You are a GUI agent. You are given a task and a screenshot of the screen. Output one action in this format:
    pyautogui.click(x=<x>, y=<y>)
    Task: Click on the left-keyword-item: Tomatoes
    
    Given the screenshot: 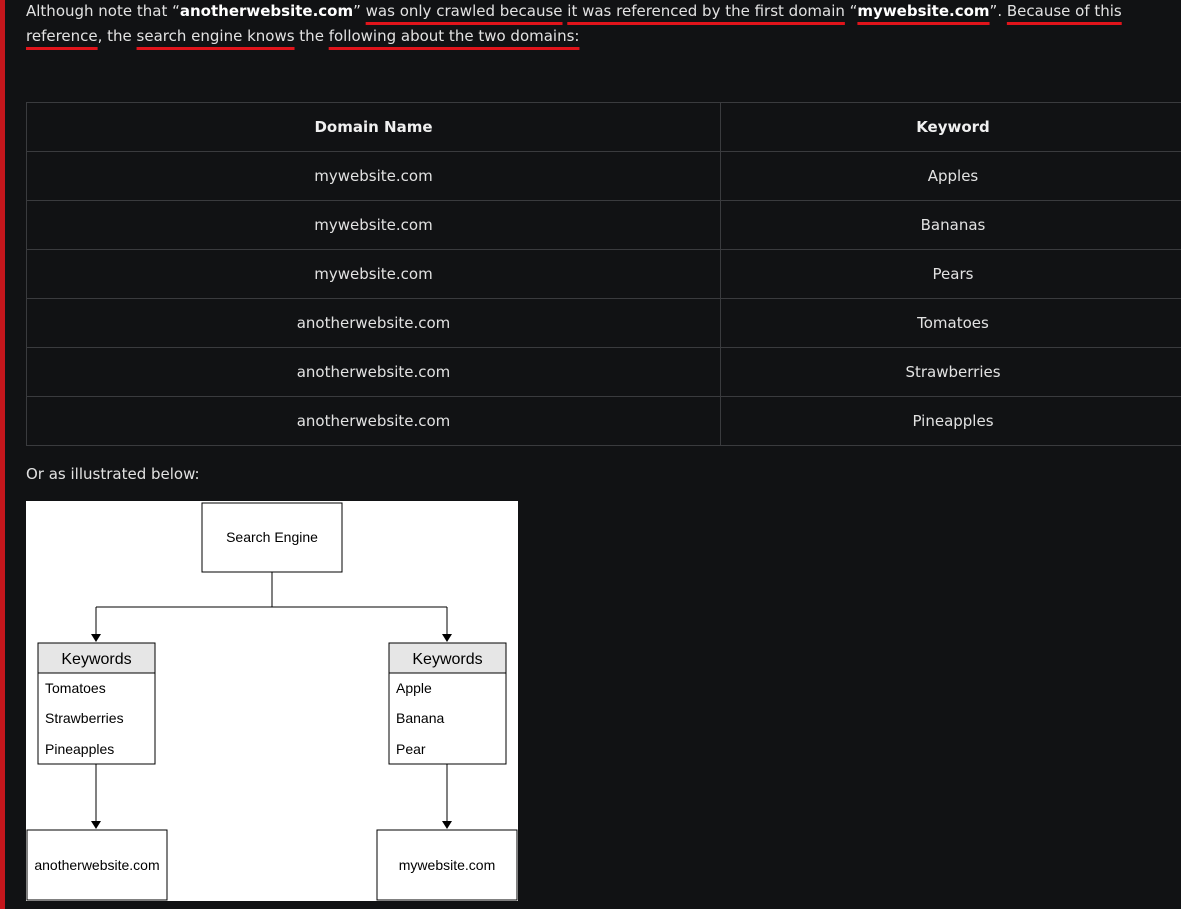 What is the action you would take?
    pyautogui.click(x=75, y=688)
    